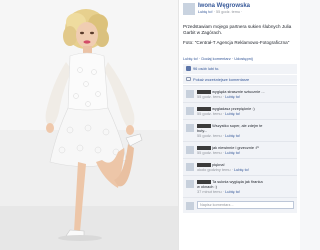  Describe the element at coordinates (224, 6) in the screenshot. I see `page-name-link: Iwona Węgrowska` at that location.